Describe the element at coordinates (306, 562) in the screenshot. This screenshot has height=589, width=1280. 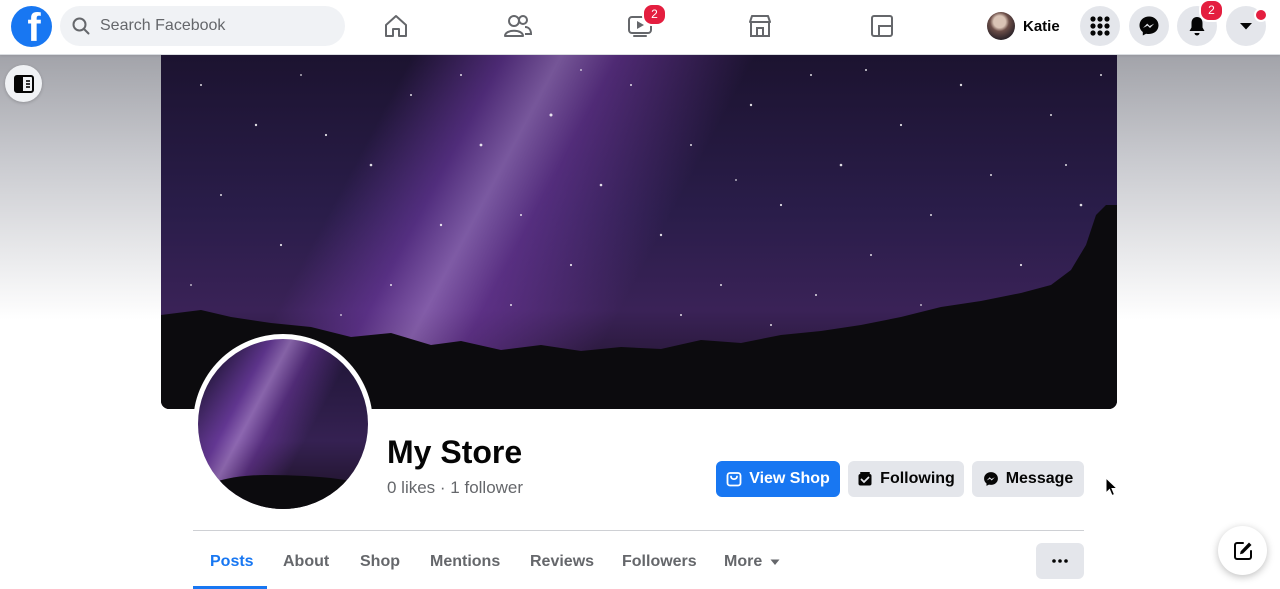
I see `tab-about: About` at that location.